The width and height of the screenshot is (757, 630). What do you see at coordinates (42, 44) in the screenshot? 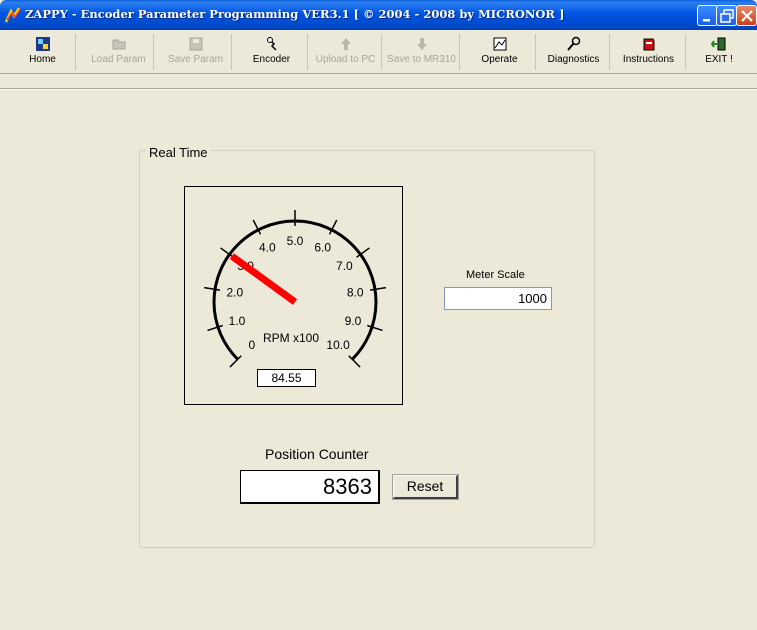
I see `home-icon` at bounding box center [42, 44].